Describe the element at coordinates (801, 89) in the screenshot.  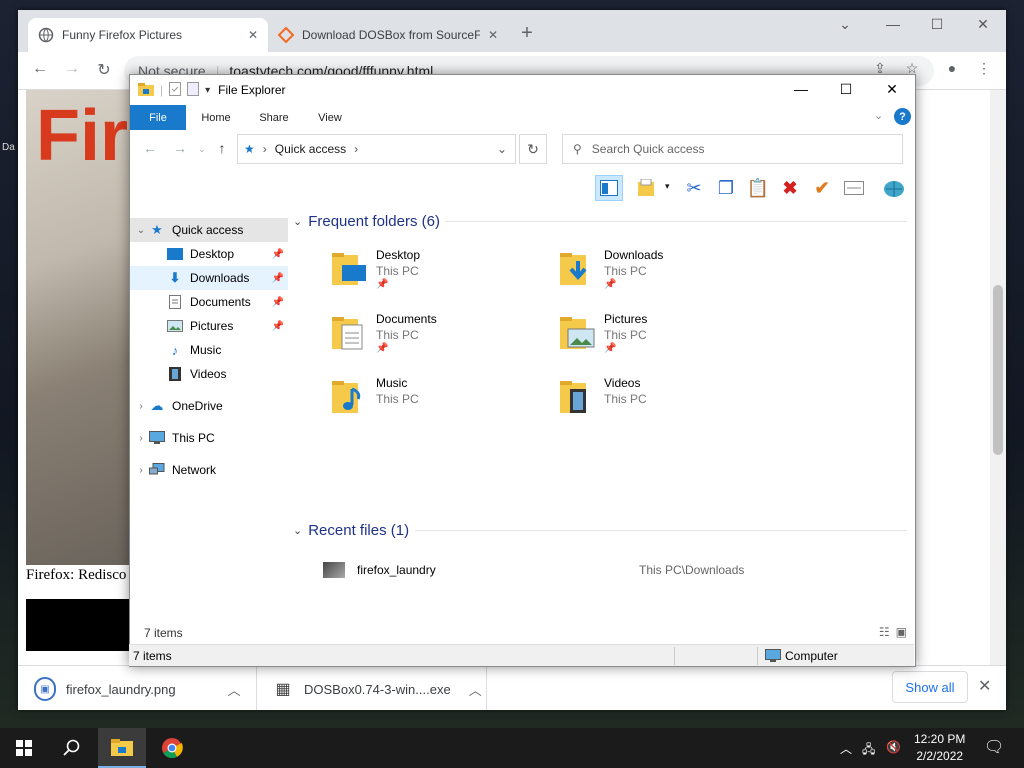
I see `explorer-minimize-button: —` at that location.